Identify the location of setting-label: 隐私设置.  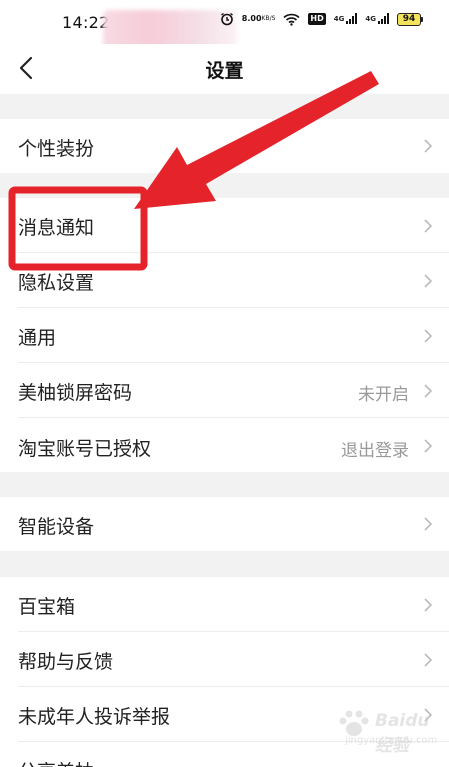
(56, 283).